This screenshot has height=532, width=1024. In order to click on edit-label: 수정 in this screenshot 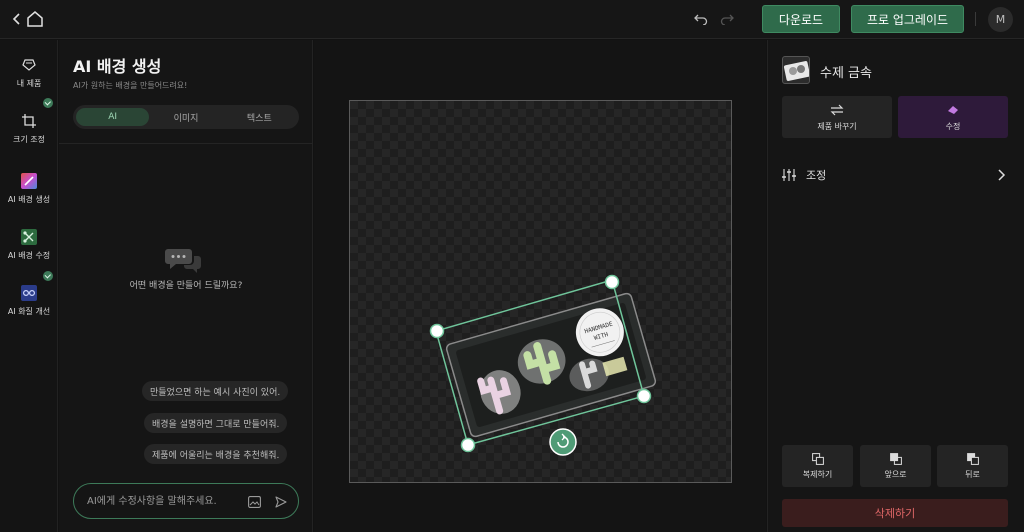, I will do `click(953, 126)`.